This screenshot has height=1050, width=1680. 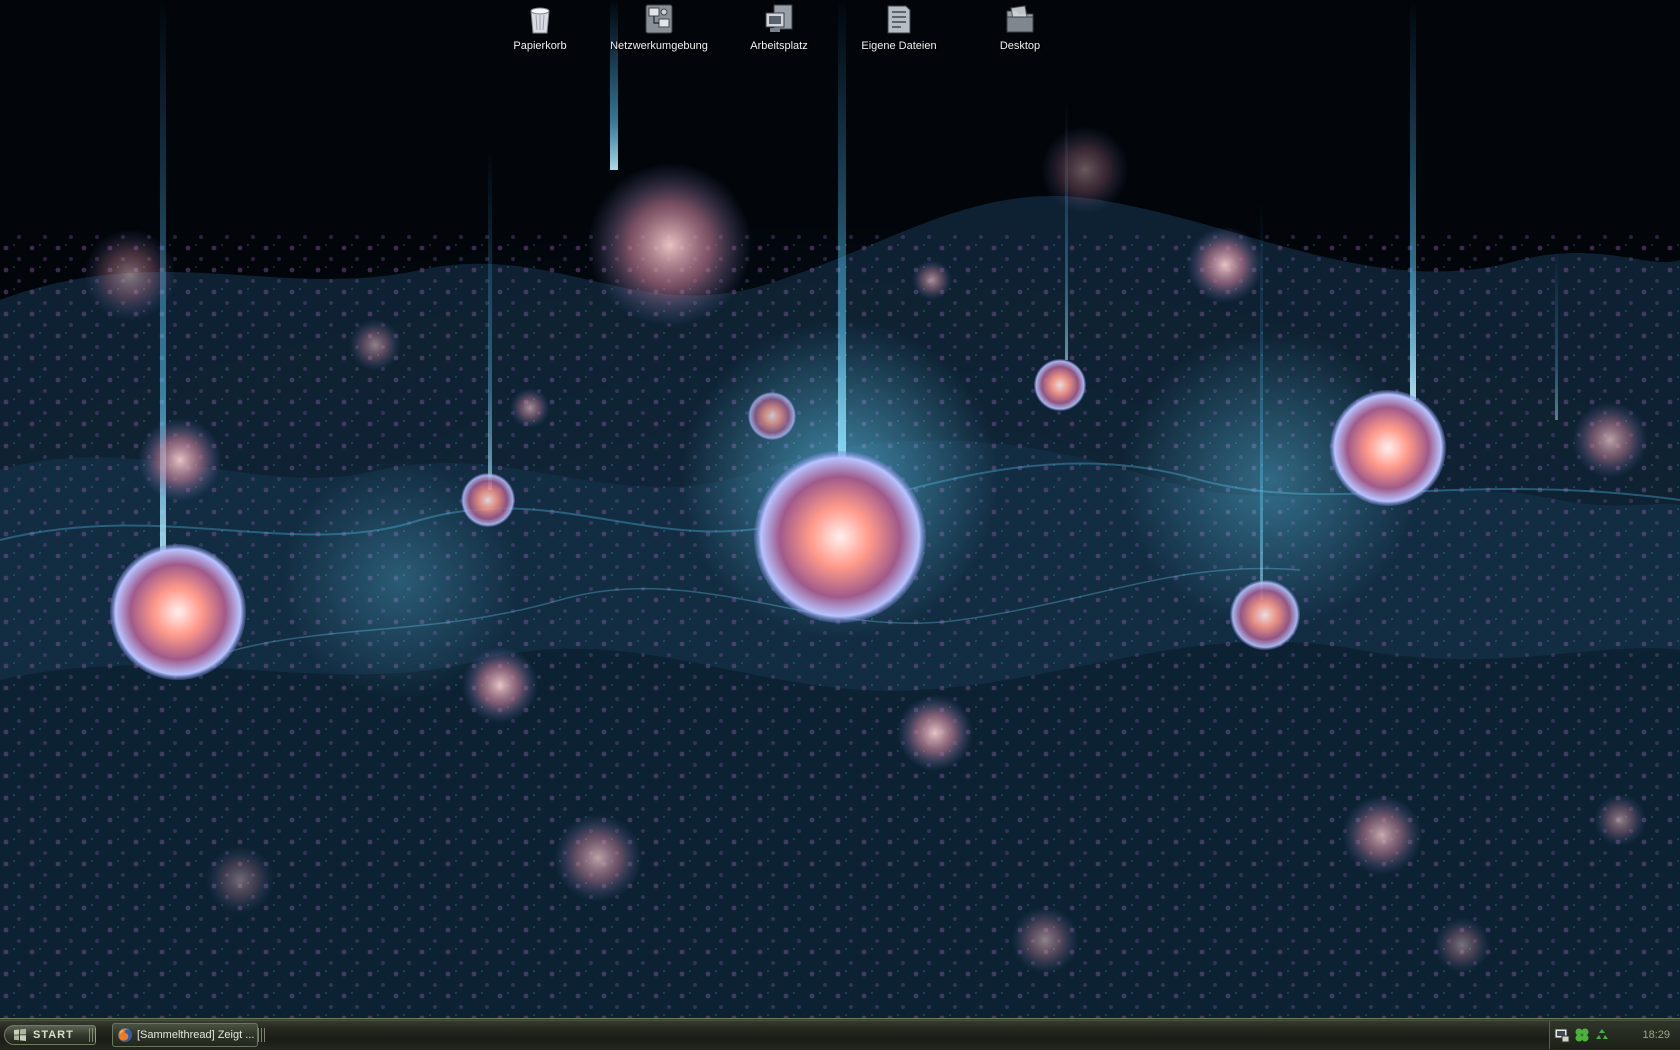 What do you see at coordinates (1020, 46) in the screenshot?
I see `desktop-item-label: Desktop` at bounding box center [1020, 46].